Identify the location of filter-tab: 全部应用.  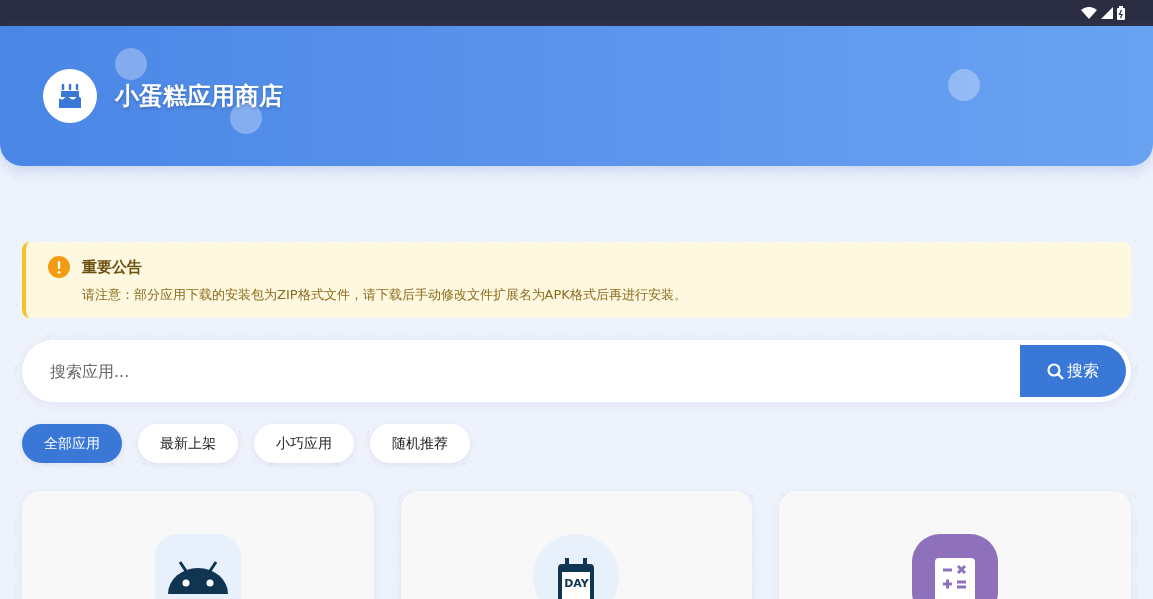
(72, 443).